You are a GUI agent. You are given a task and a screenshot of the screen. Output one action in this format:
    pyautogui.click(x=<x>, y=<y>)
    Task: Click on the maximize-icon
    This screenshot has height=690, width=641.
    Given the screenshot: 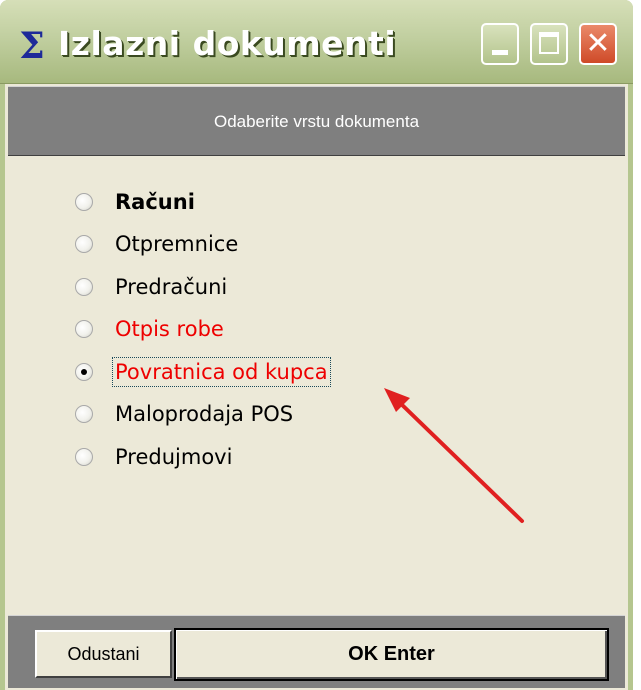 What is the action you would take?
    pyautogui.click(x=549, y=43)
    